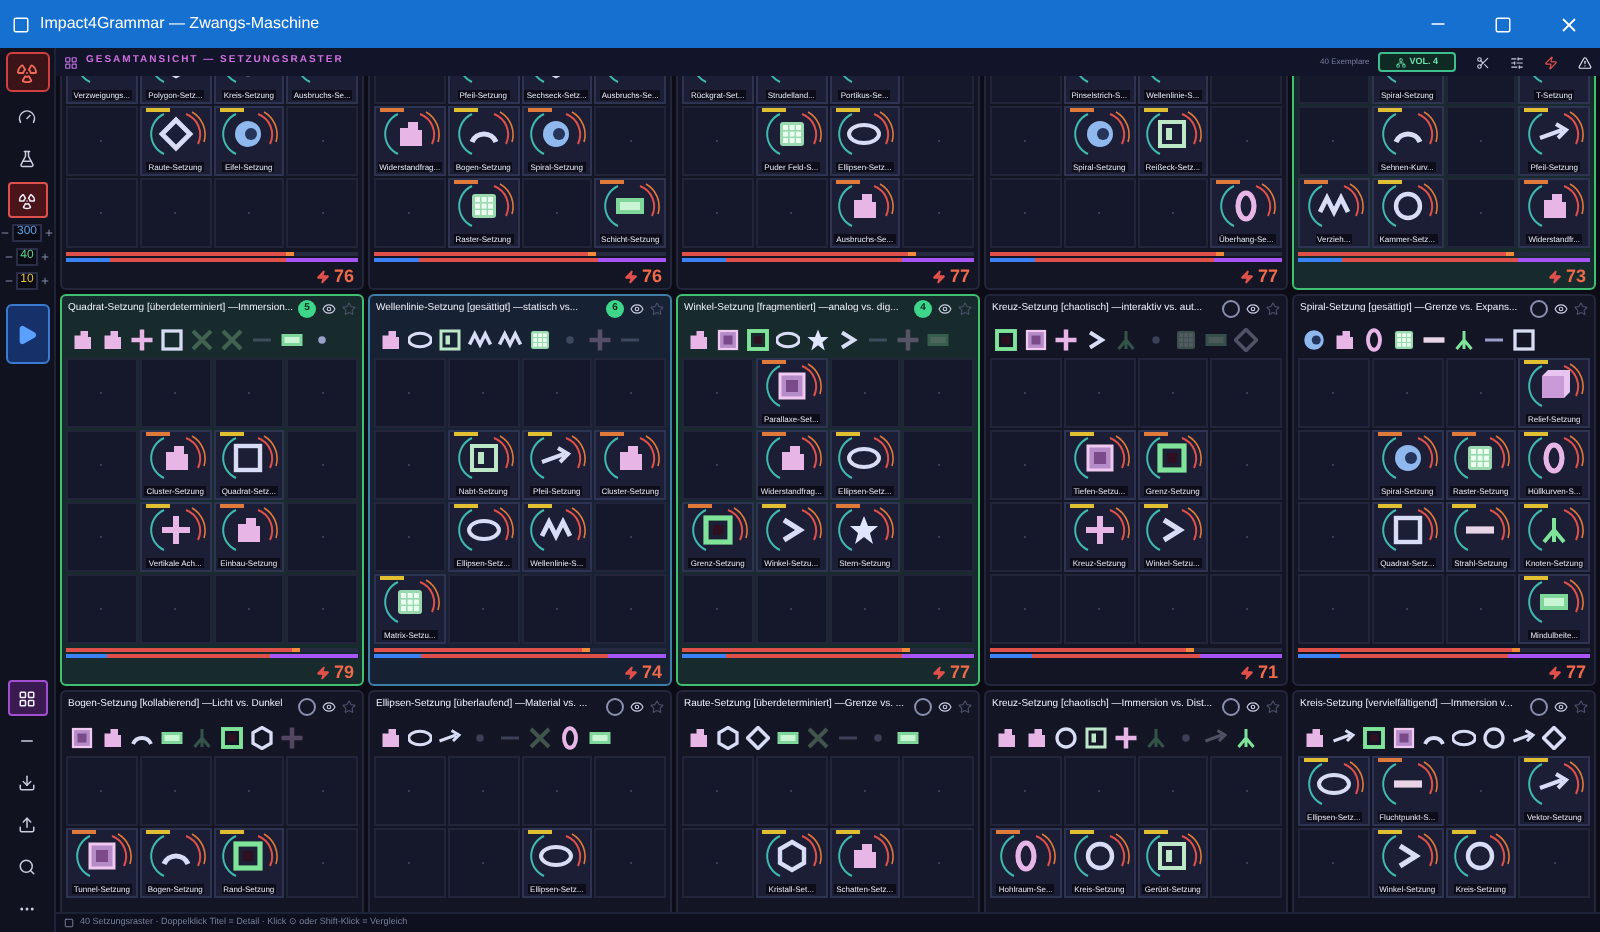 This screenshot has height=932, width=1600. Describe the element at coordinates (1517, 62) in the screenshot. I see `settings-icon` at that location.